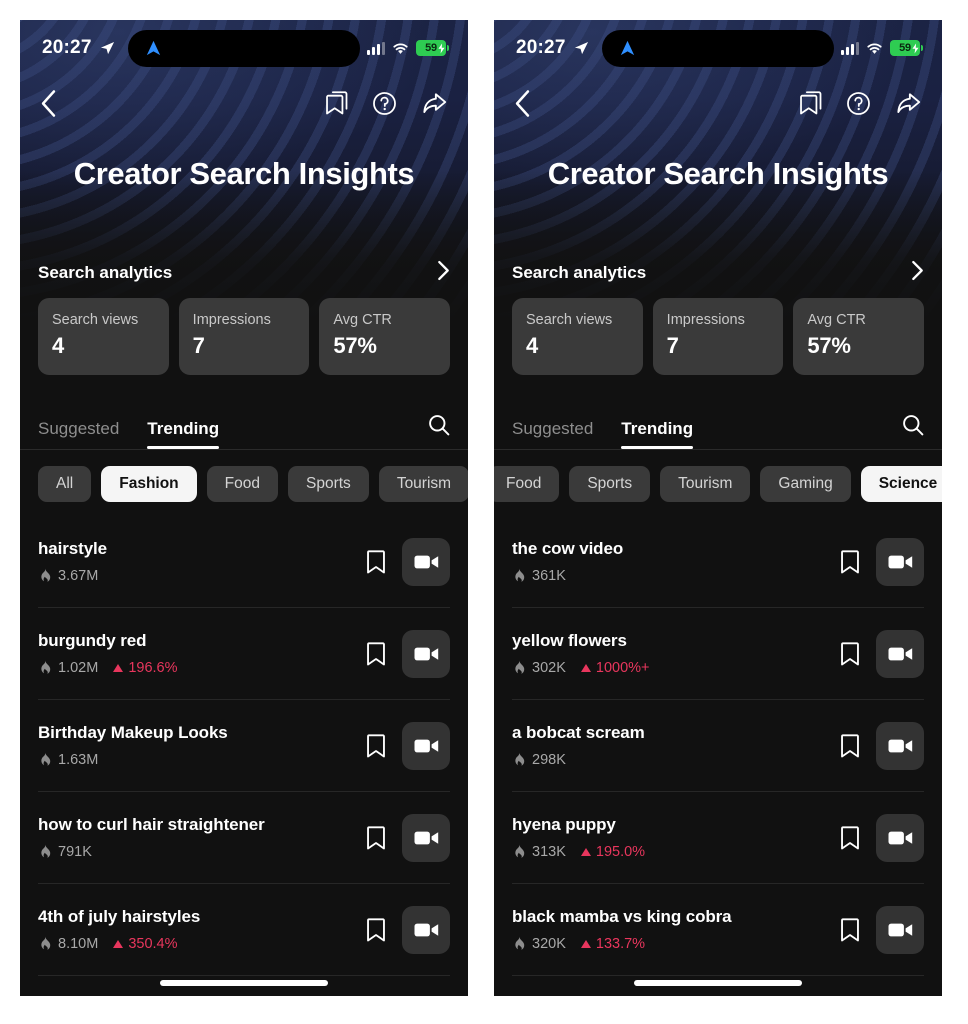 The image size is (968, 1024). I want to click on trending-row: Birthday Makeup Looks 1.63M, so click(244, 746).